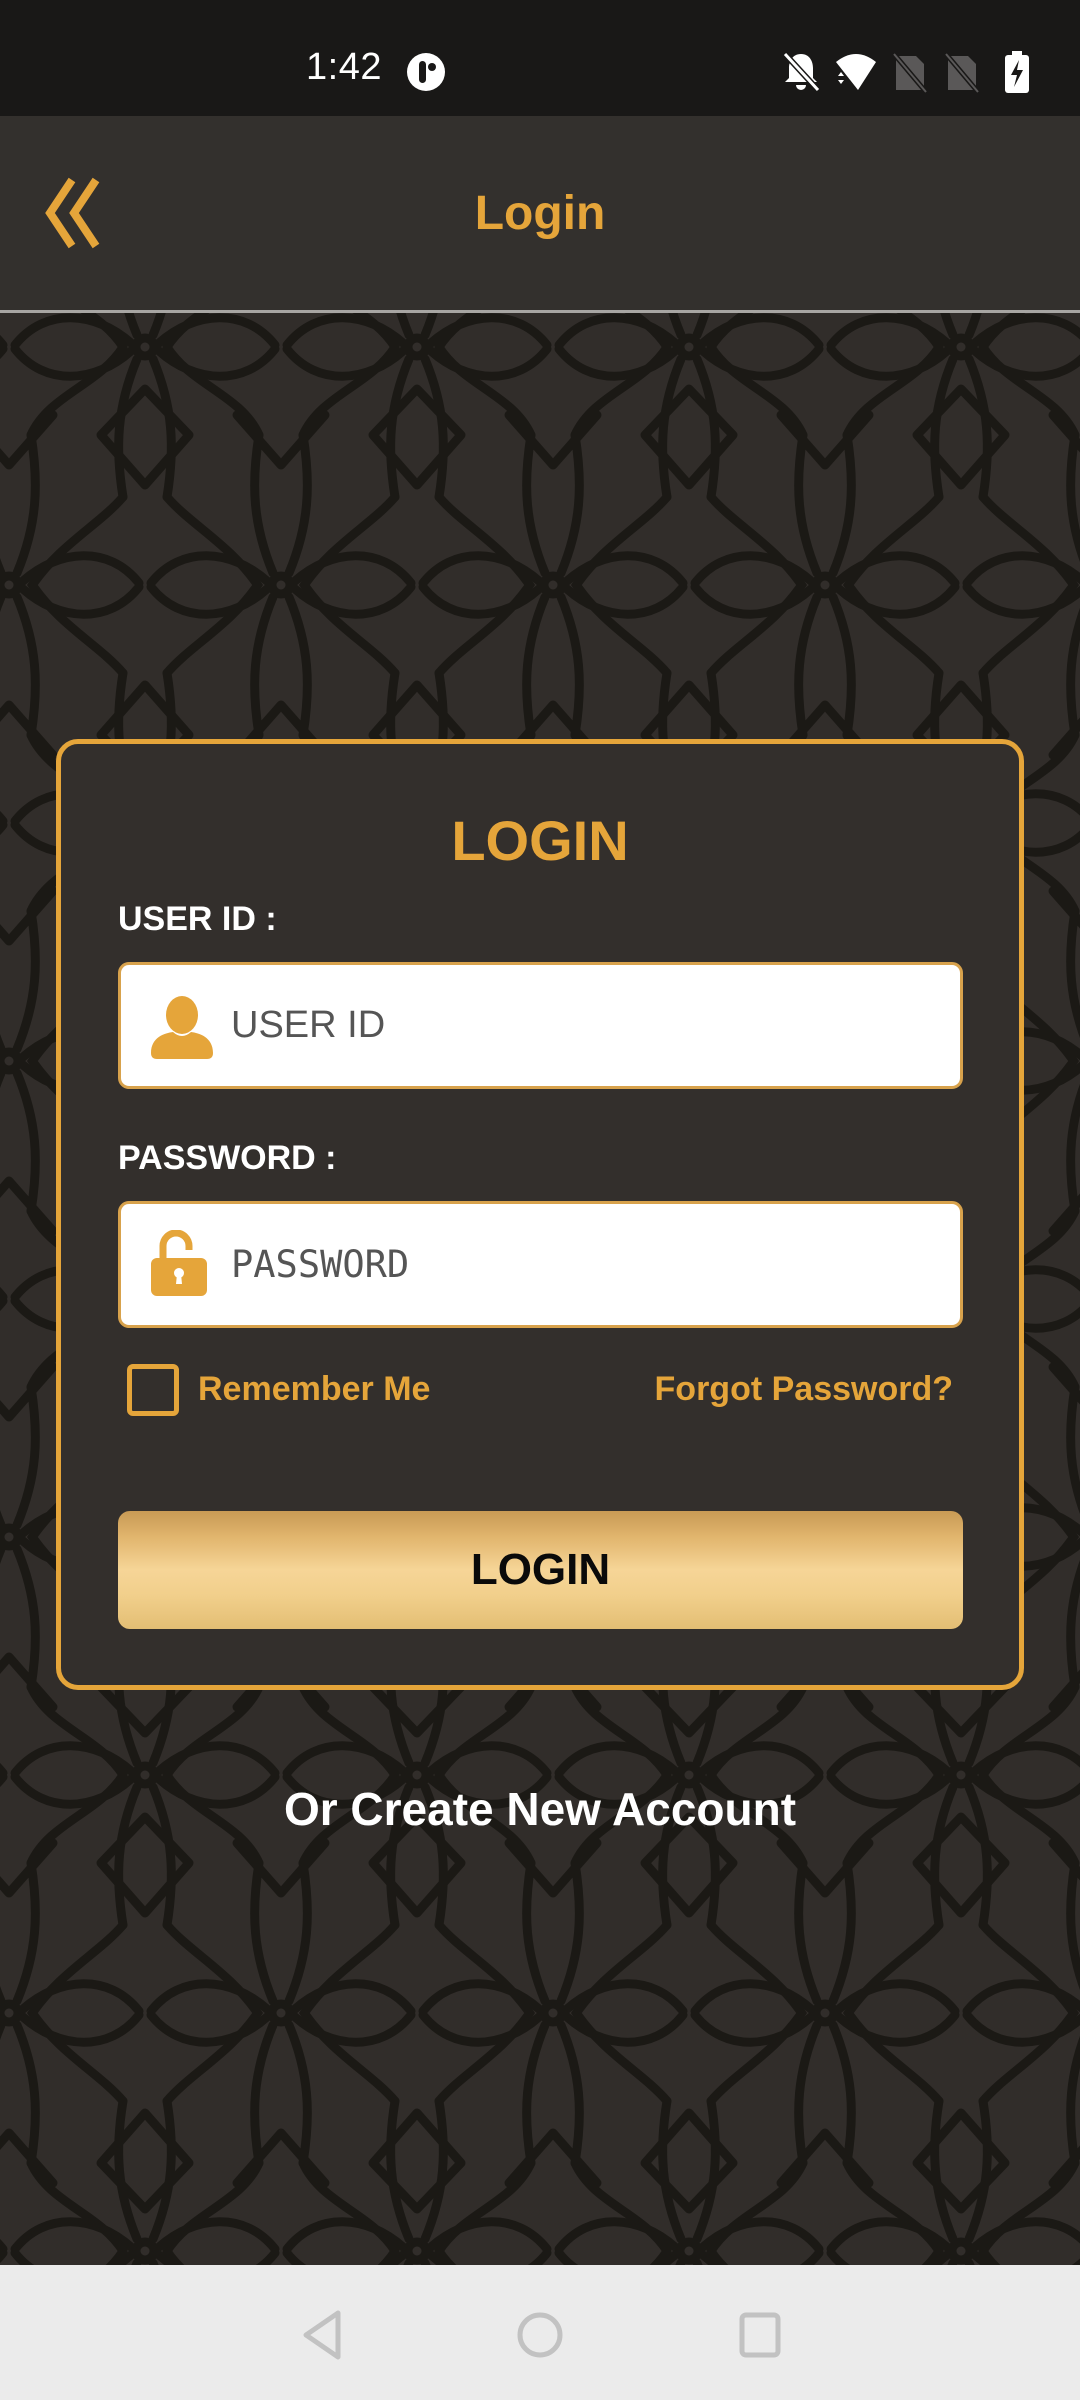 This screenshot has height=2400, width=1080. What do you see at coordinates (540, 311) in the screenshot?
I see `header-divider` at bounding box center [540, 311].